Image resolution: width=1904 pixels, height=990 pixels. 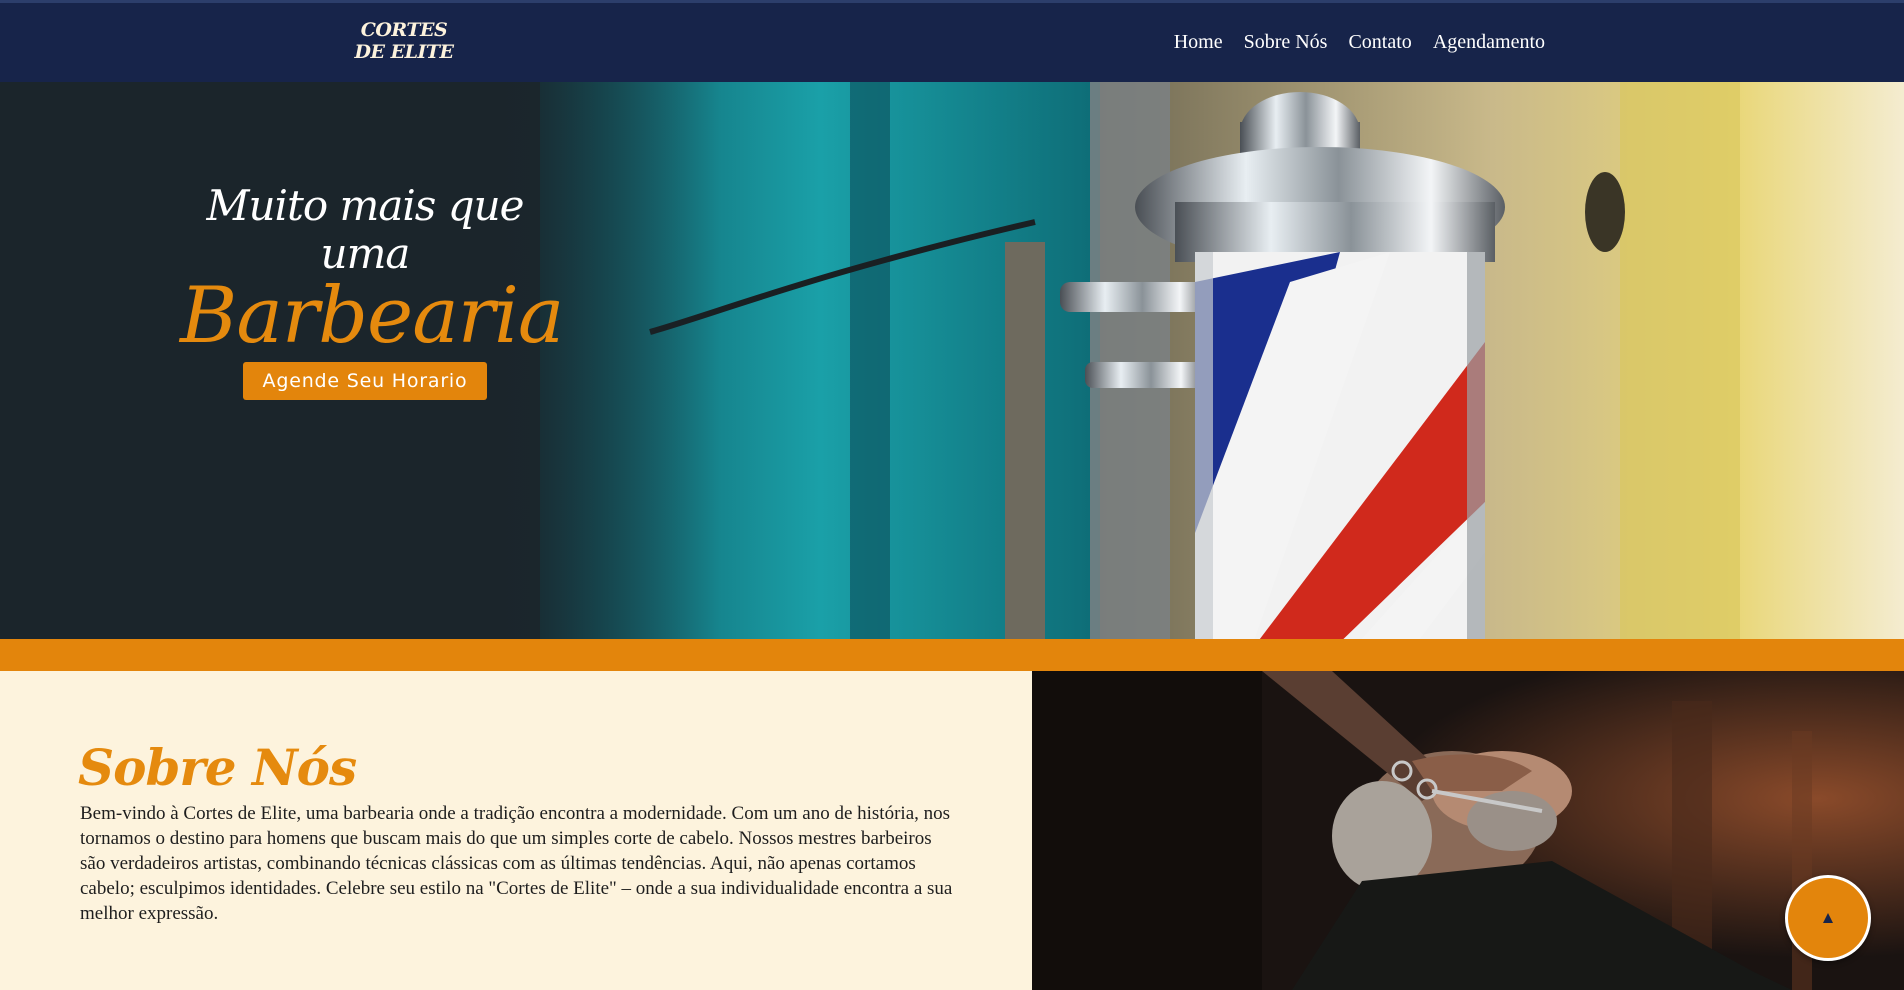 What do you see at coordinates (1286, 42) in the screenshot?
I see `nav-about-link: Sobre Nós` at bounding box center [1286, 42].